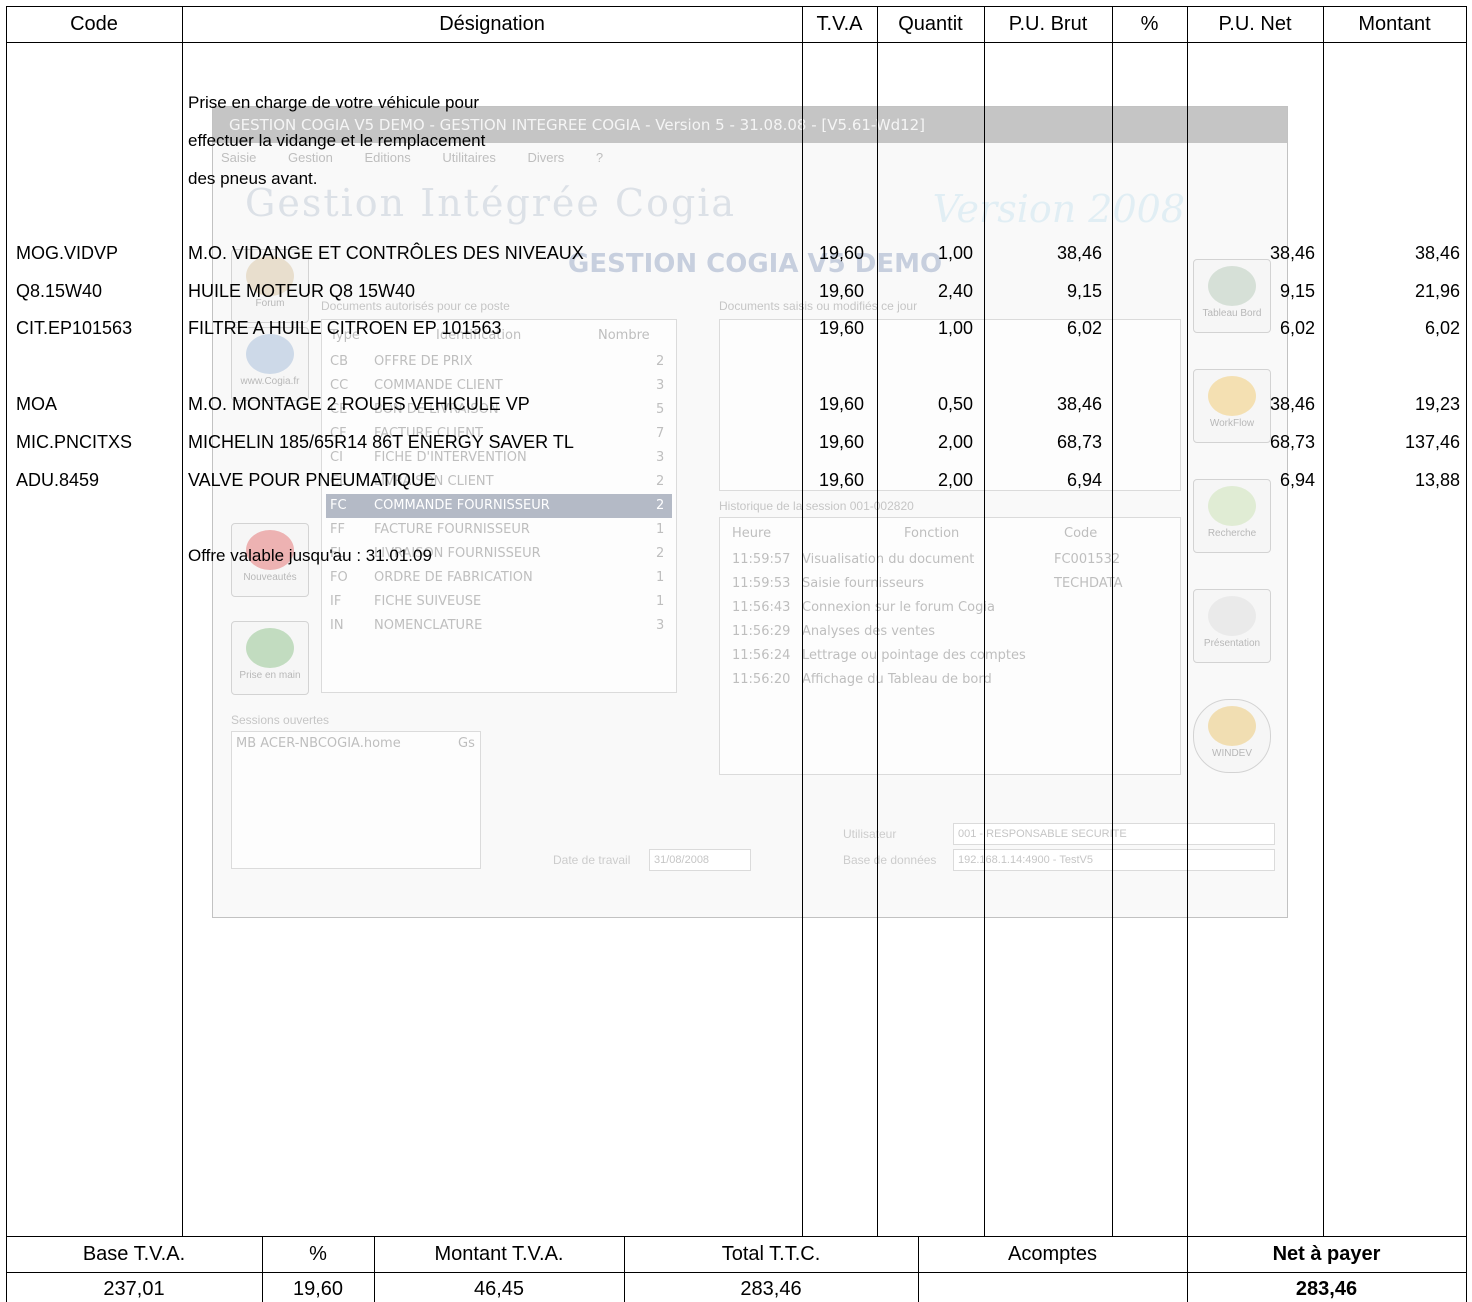 This screenshot has width=1472, height=1302. I want to click on doc-row-selected: FC COMMANDE FOURNISSEUR 2, so click(499, 506).